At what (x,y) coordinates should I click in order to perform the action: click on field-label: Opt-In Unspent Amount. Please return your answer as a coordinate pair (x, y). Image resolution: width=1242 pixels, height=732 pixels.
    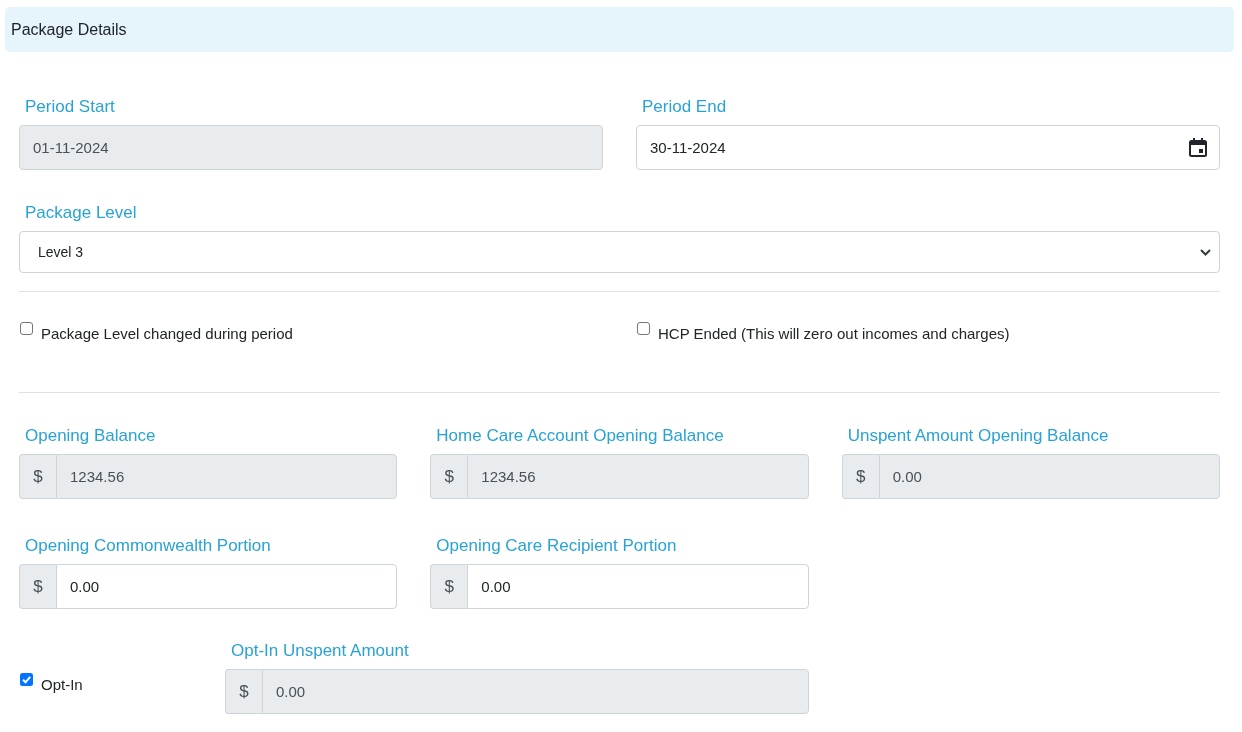
    Looking at the image, I should click on (320, 651).